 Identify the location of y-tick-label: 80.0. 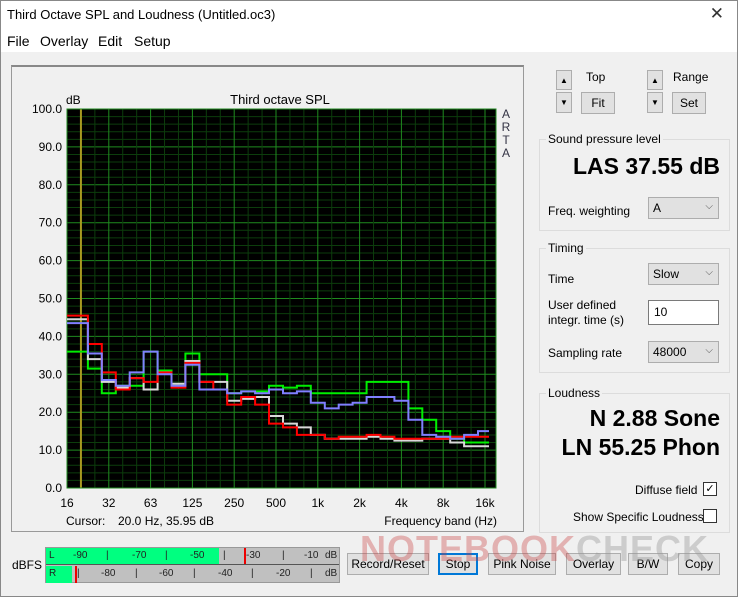
(51, 185).